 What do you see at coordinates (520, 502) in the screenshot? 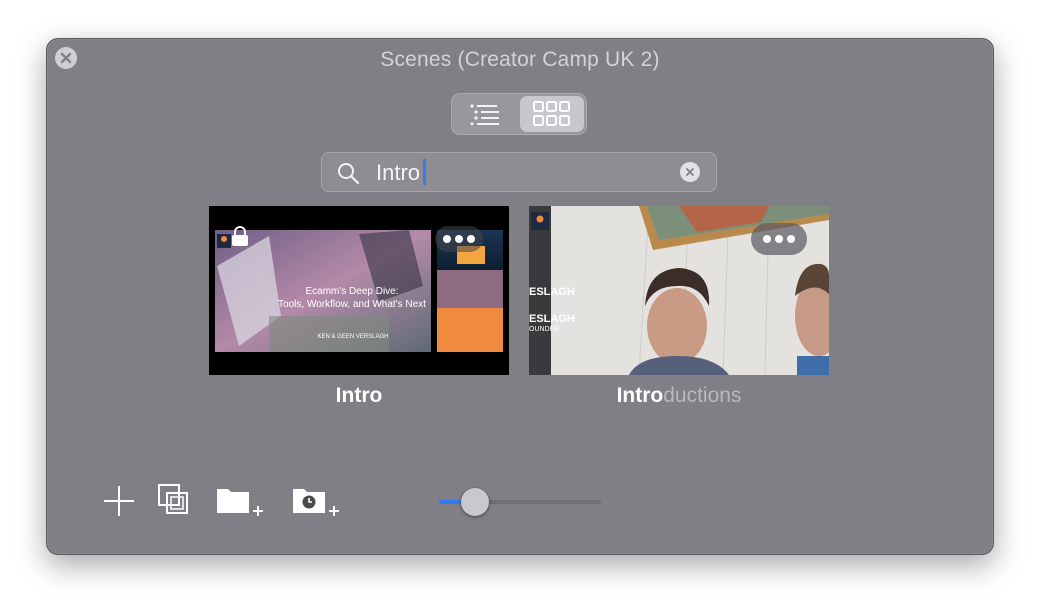
I see `thumbnail-size-slider` at bounding box center [520, 502].